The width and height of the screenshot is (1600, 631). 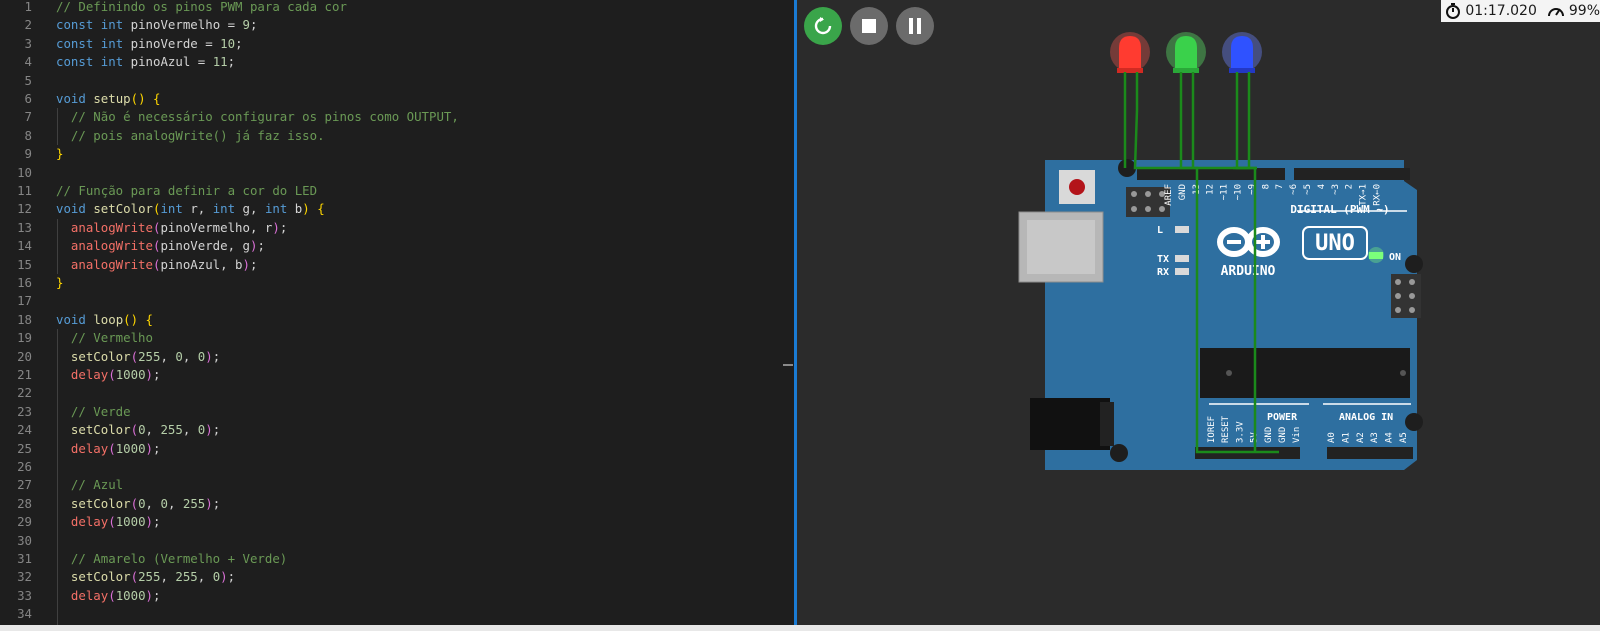 I want to click on pin-label: A2, so click(x=1361, y=437).